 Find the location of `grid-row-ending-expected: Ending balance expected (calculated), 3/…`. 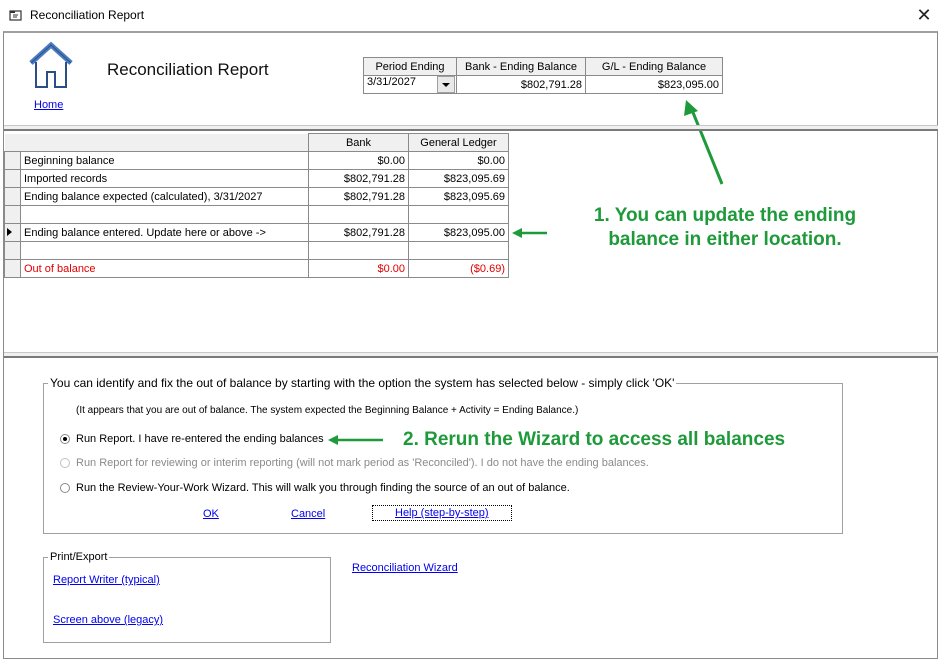

grid-row-ending-expected: Ending balance expected (calculated), 3/… is located at coordinates (256, 196).